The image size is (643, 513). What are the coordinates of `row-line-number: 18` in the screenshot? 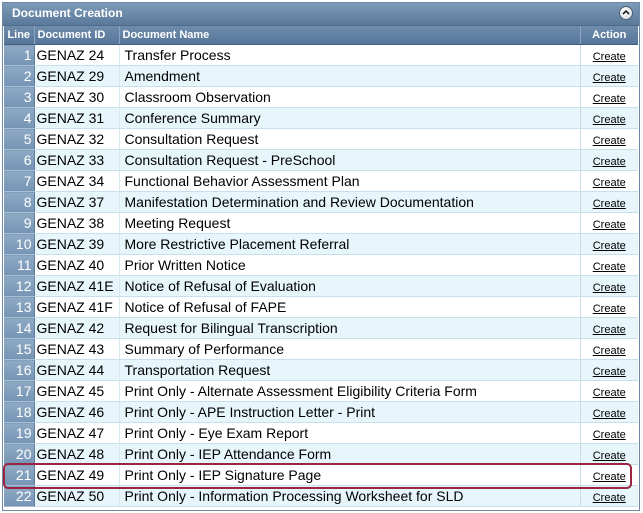 It's located at (19, 412).